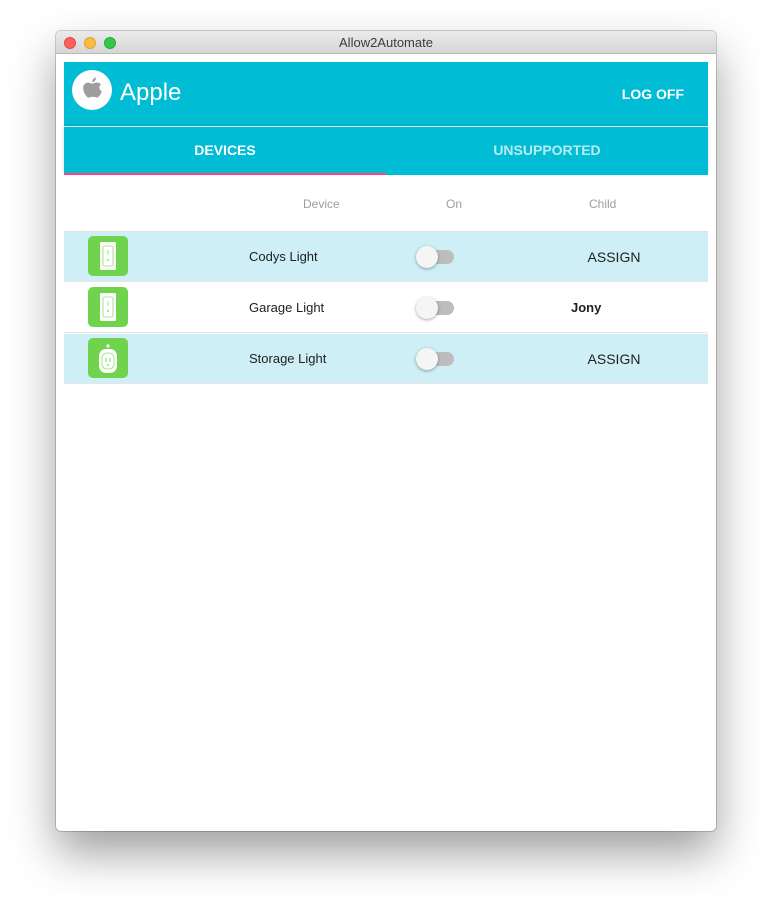 This screenshot has height=912, width=772. What do you see at coordinates (454, 204) in the screenshot?
I see `column-header-on: On` at bounding box center [454, 204].